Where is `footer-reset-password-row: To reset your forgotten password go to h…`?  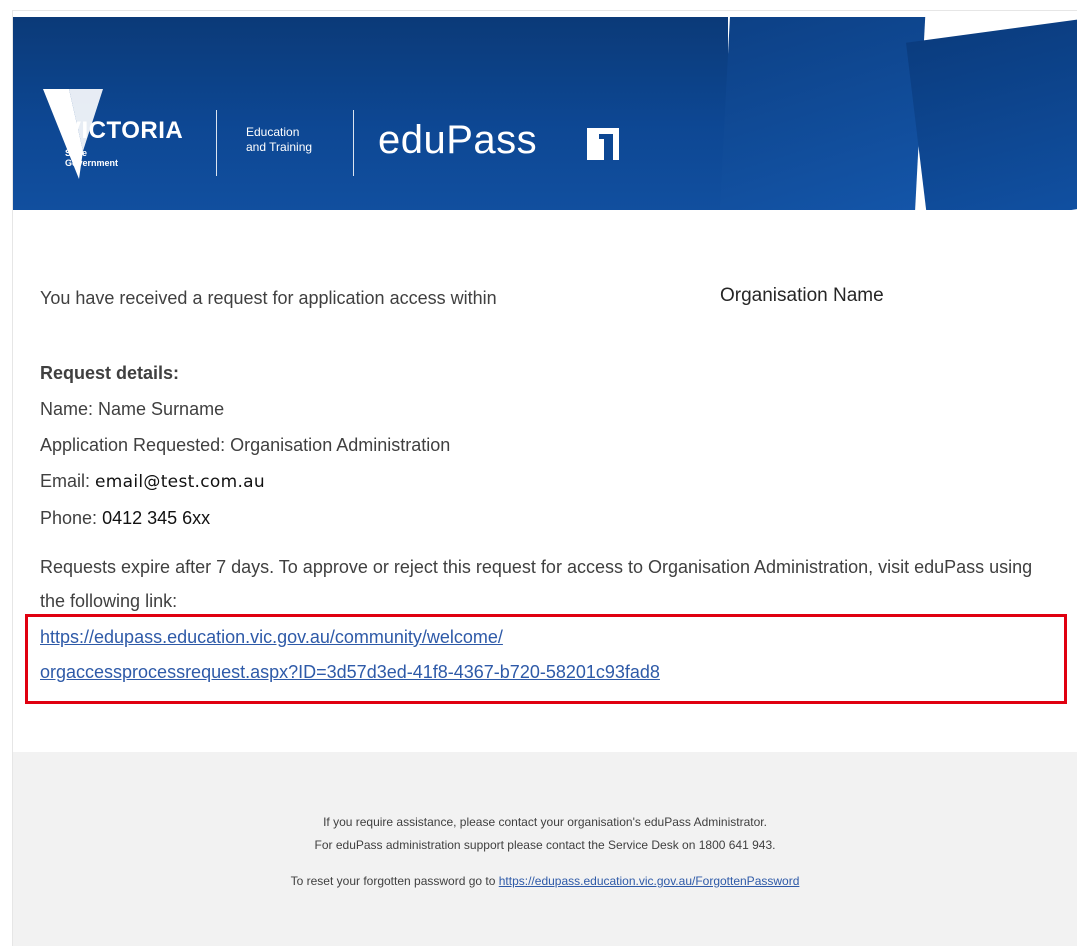
footer-reset-password-row: To reset your forgotten password go to h… is located at coordinates (545, 881).